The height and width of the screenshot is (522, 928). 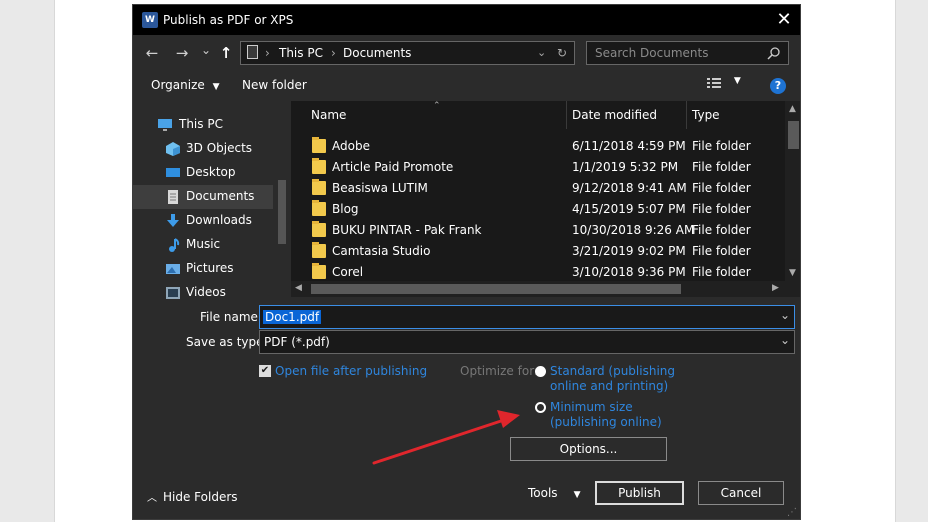 What do you see at coordinates (562, 53) in the screenshot?
I see `refresh-icon: ↻` at bounding box center [562, 53].